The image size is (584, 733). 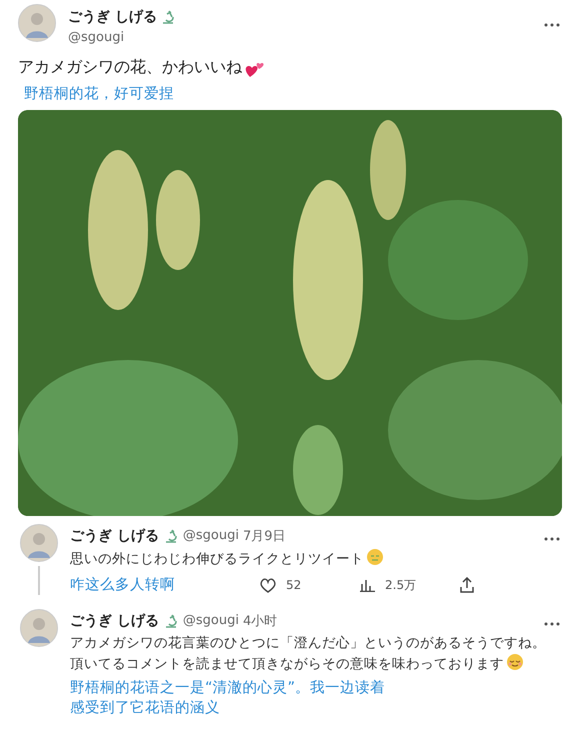 I want to click on reply-text: アカメガシワの花言葉のひとつに「澄んだ心」というのがあるそうですね。, so click(x=308, y=643).